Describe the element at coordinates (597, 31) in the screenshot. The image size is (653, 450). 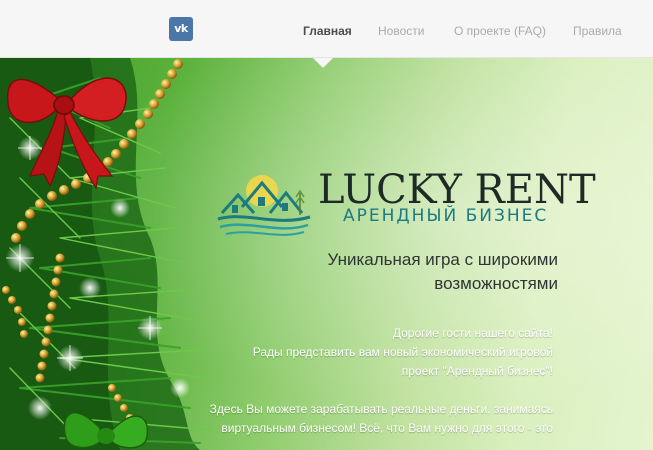
I see `nav-item-rules: Правила` at that location.